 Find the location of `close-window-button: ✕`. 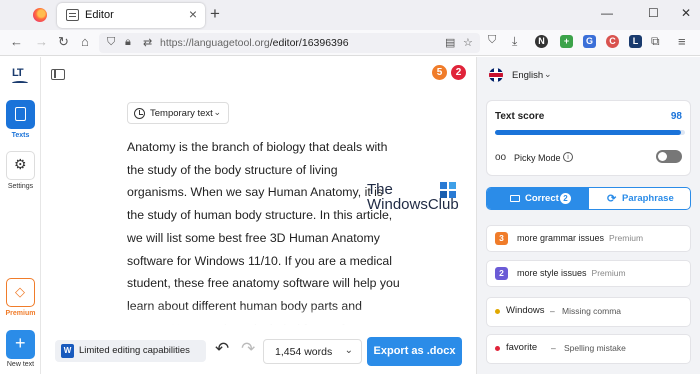

close-window-button: ✕ is located at coordinates (686, 13).